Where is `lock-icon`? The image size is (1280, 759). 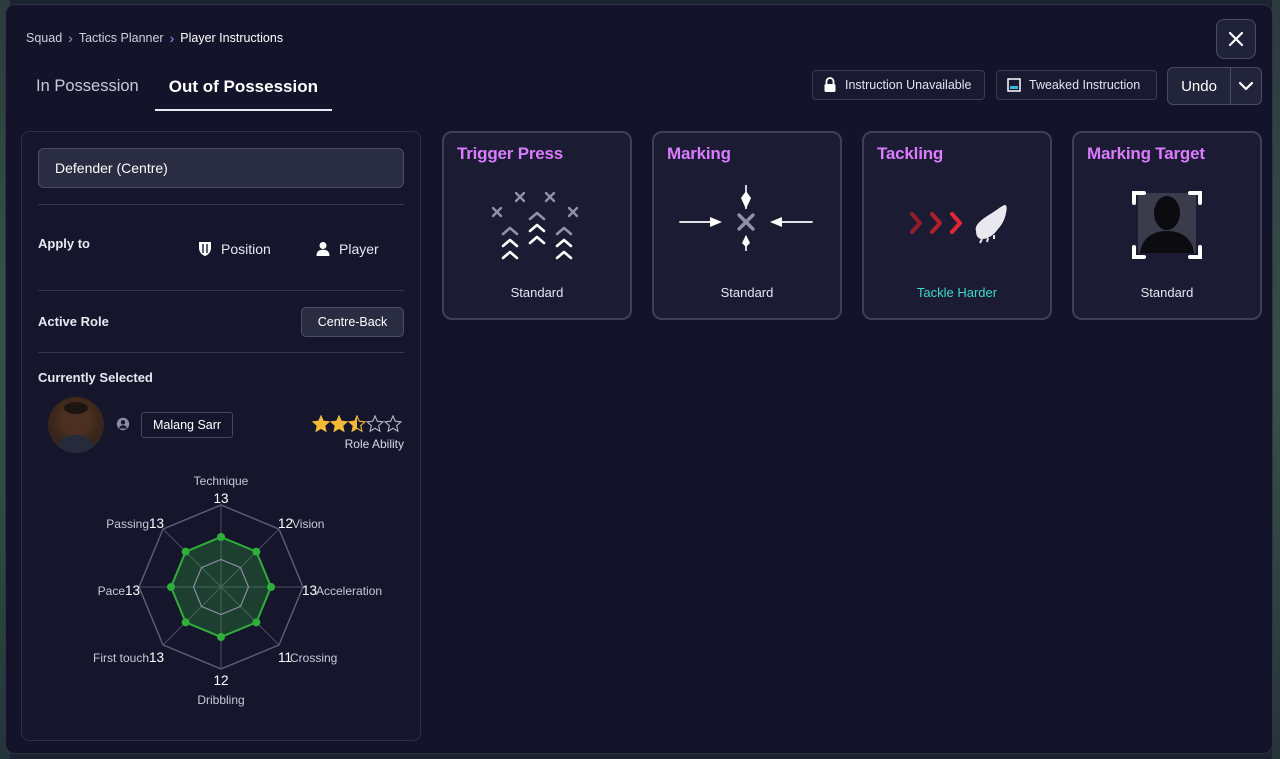 lock-icon is located at coordinates (830, 84).